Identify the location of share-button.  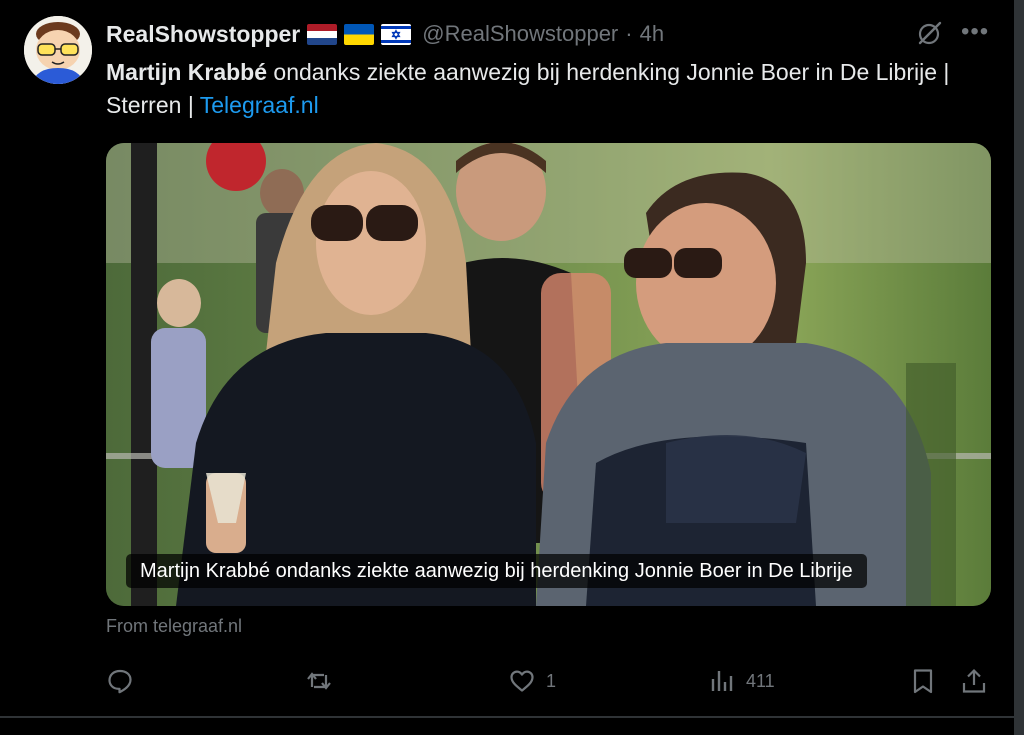
(974, 681).